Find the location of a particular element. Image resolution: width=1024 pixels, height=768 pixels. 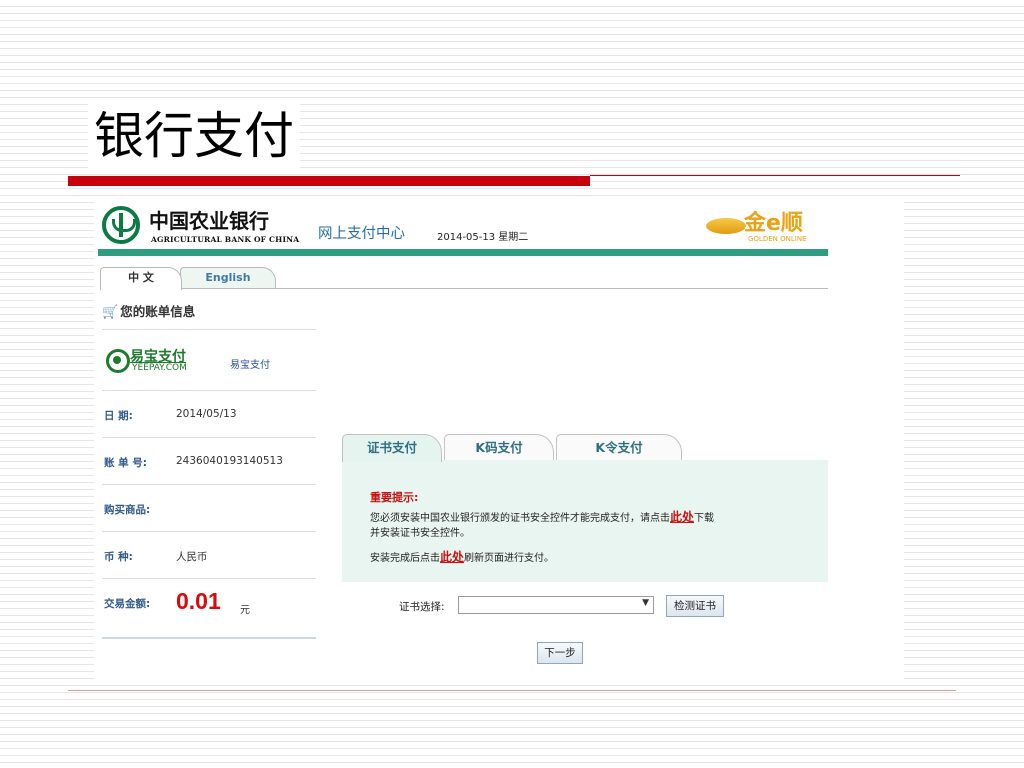

abc-bank-logo-icon is located at coordinates (121, 225).